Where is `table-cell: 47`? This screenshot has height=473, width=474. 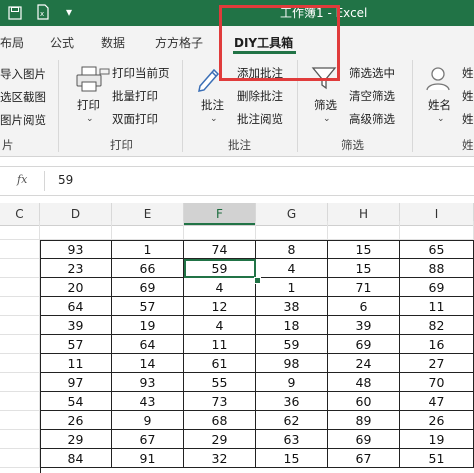
table-cell: 47 is located at coordinates (437, 401).